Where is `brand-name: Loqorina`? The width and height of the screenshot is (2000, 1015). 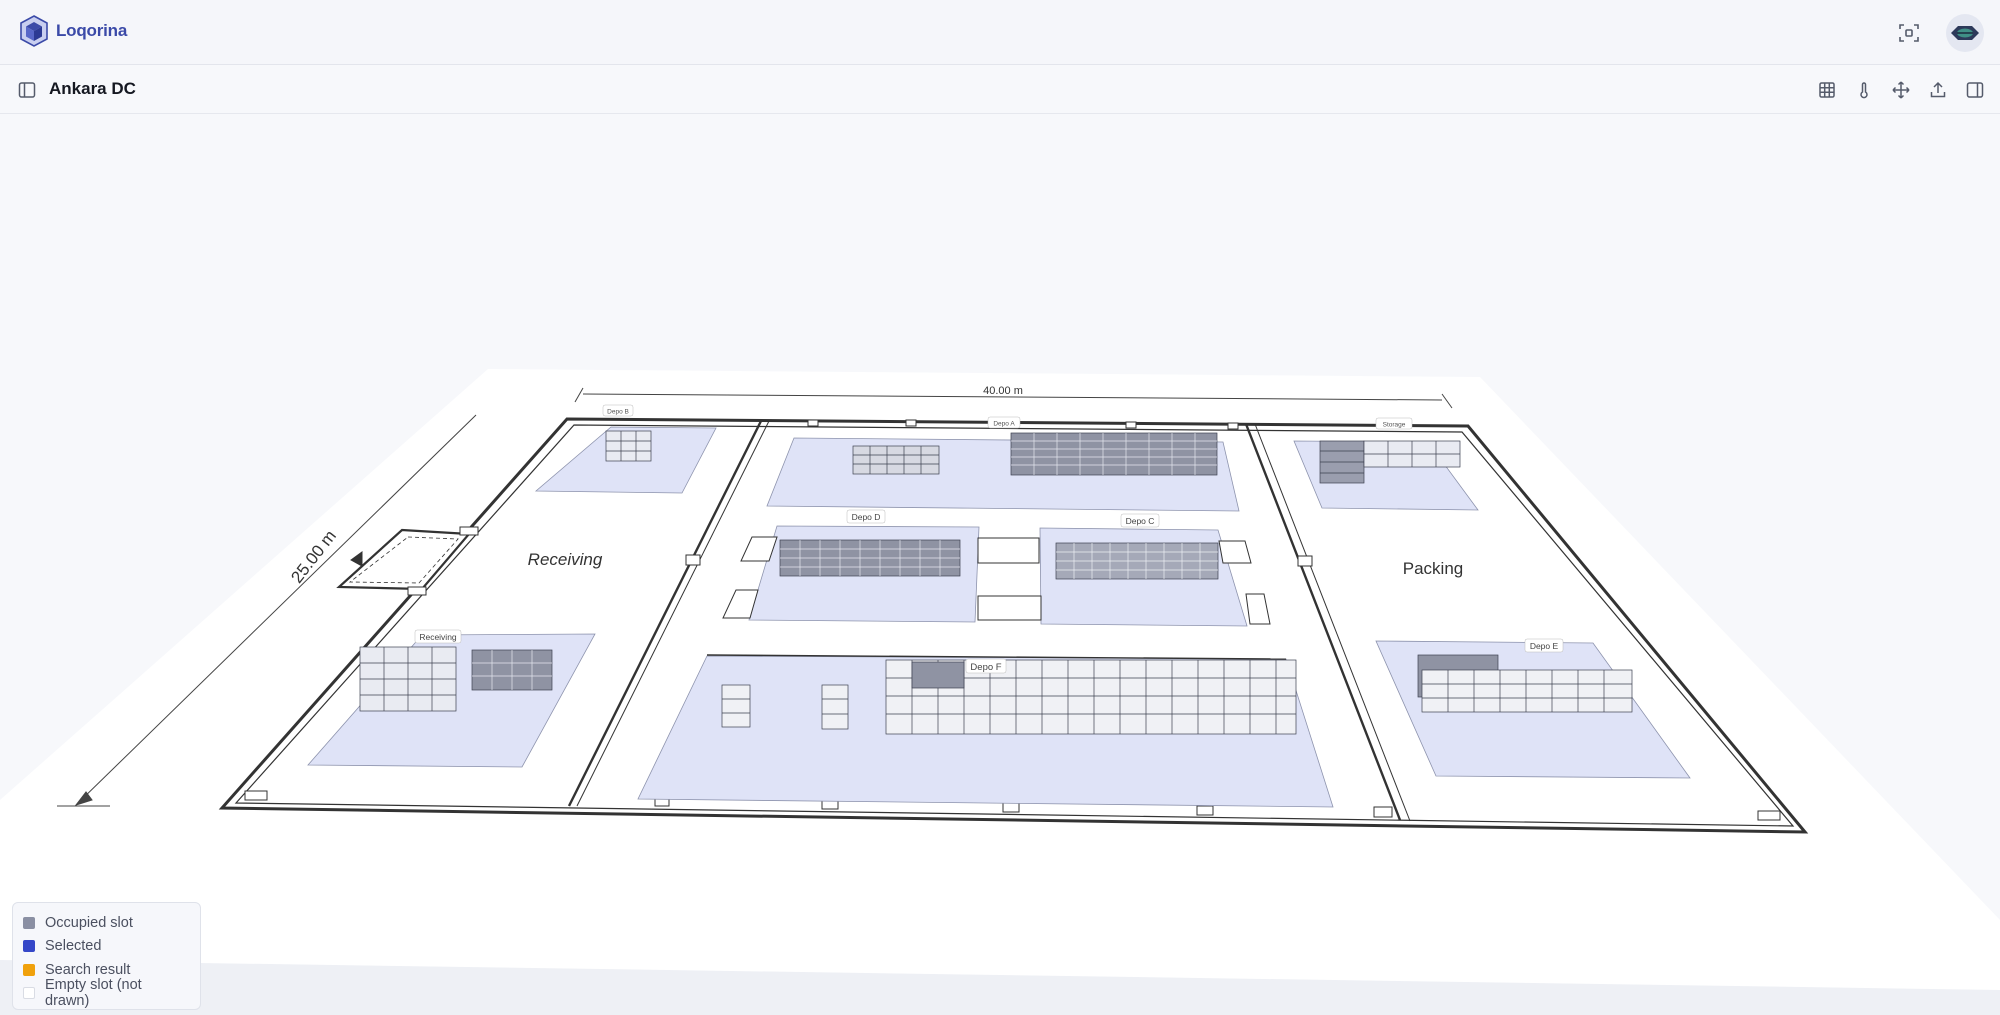 brand-name: Loqorina is located at coordinates (92, 30).